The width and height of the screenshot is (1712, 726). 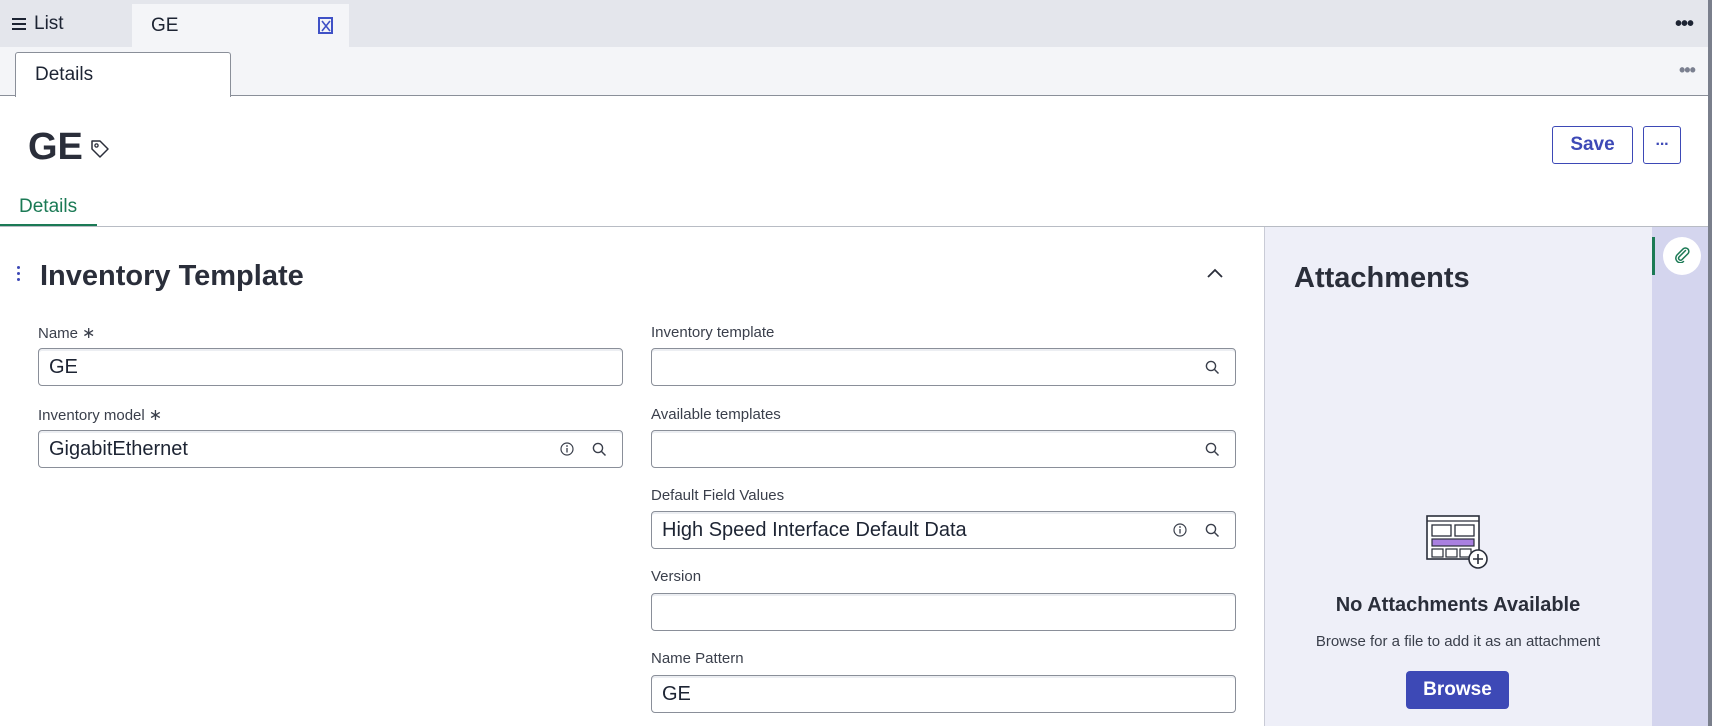 What do you see at coordinates (943, 449) in the screenshot?
I see `available-templates-field` at bounding box center [943, 449].